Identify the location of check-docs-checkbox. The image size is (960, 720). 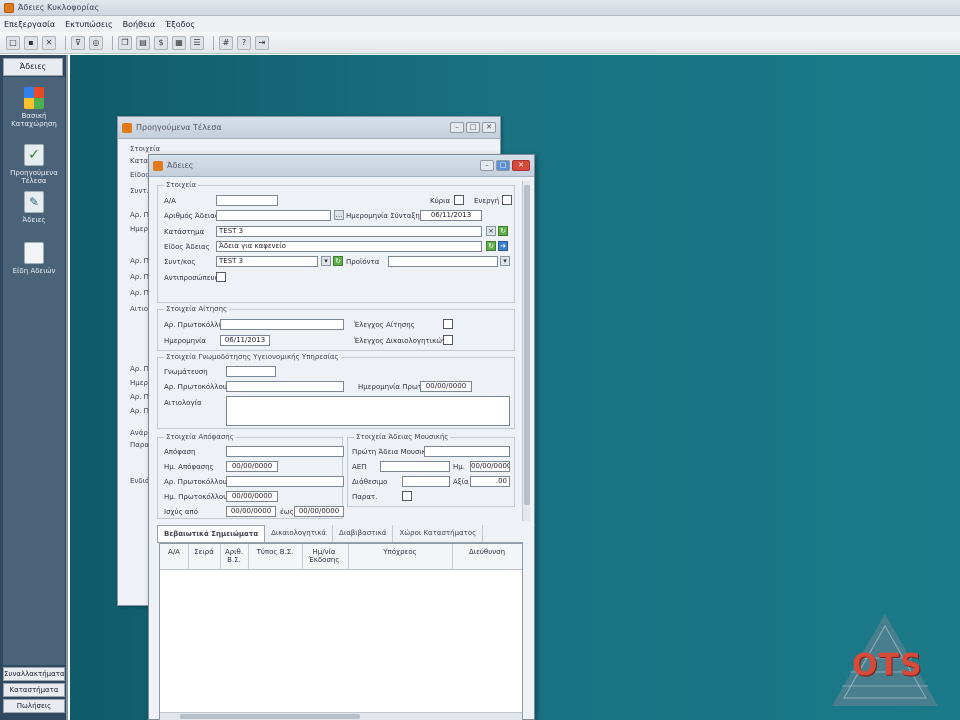
(448, 340).